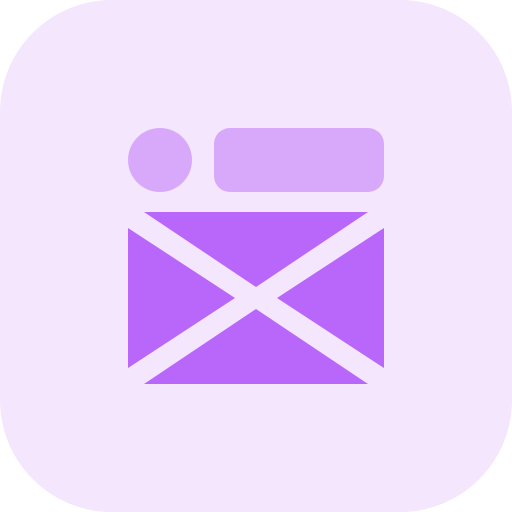 This screenshot has height=512, width=512. Describe the element at coordinates (160, 160) in the screenshot. I see `avatar-circle` at that location.